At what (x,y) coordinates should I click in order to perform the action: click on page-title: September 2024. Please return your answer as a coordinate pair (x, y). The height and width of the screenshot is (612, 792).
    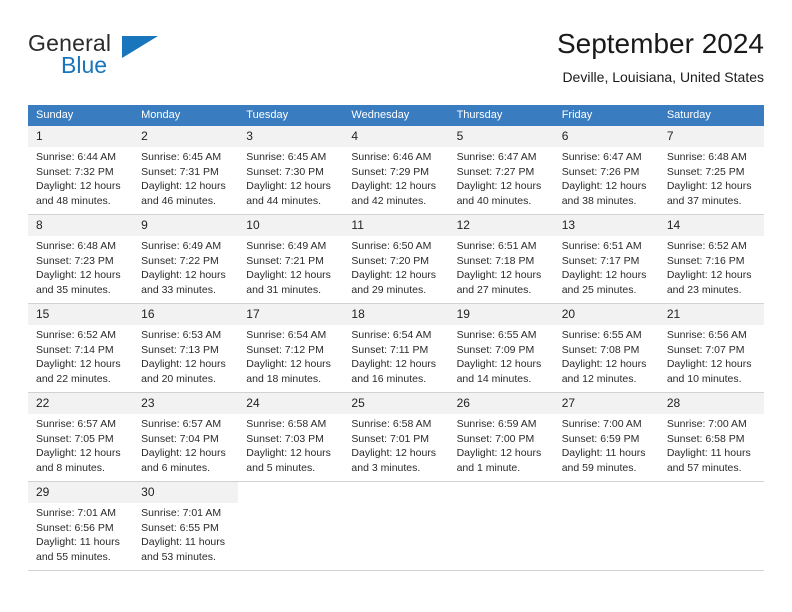
    Looking at the image, I should click on (660, 43).